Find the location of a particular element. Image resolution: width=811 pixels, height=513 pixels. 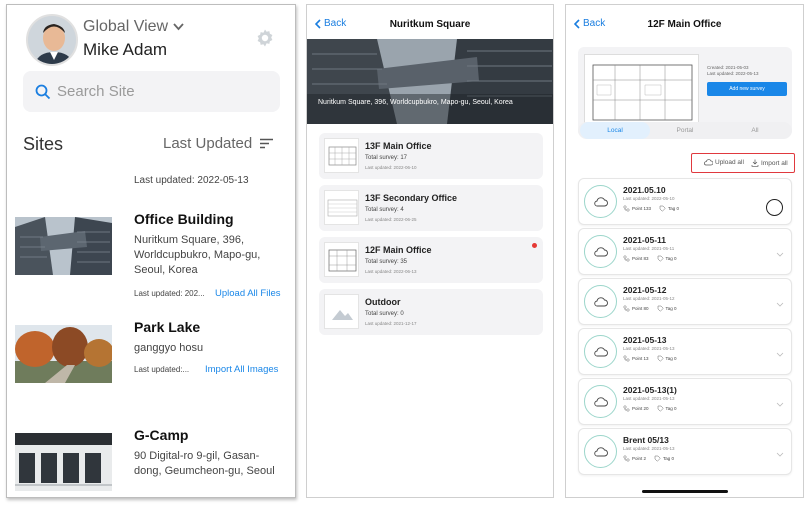

image-placeholder-icon is located at coordinates (341, 311).